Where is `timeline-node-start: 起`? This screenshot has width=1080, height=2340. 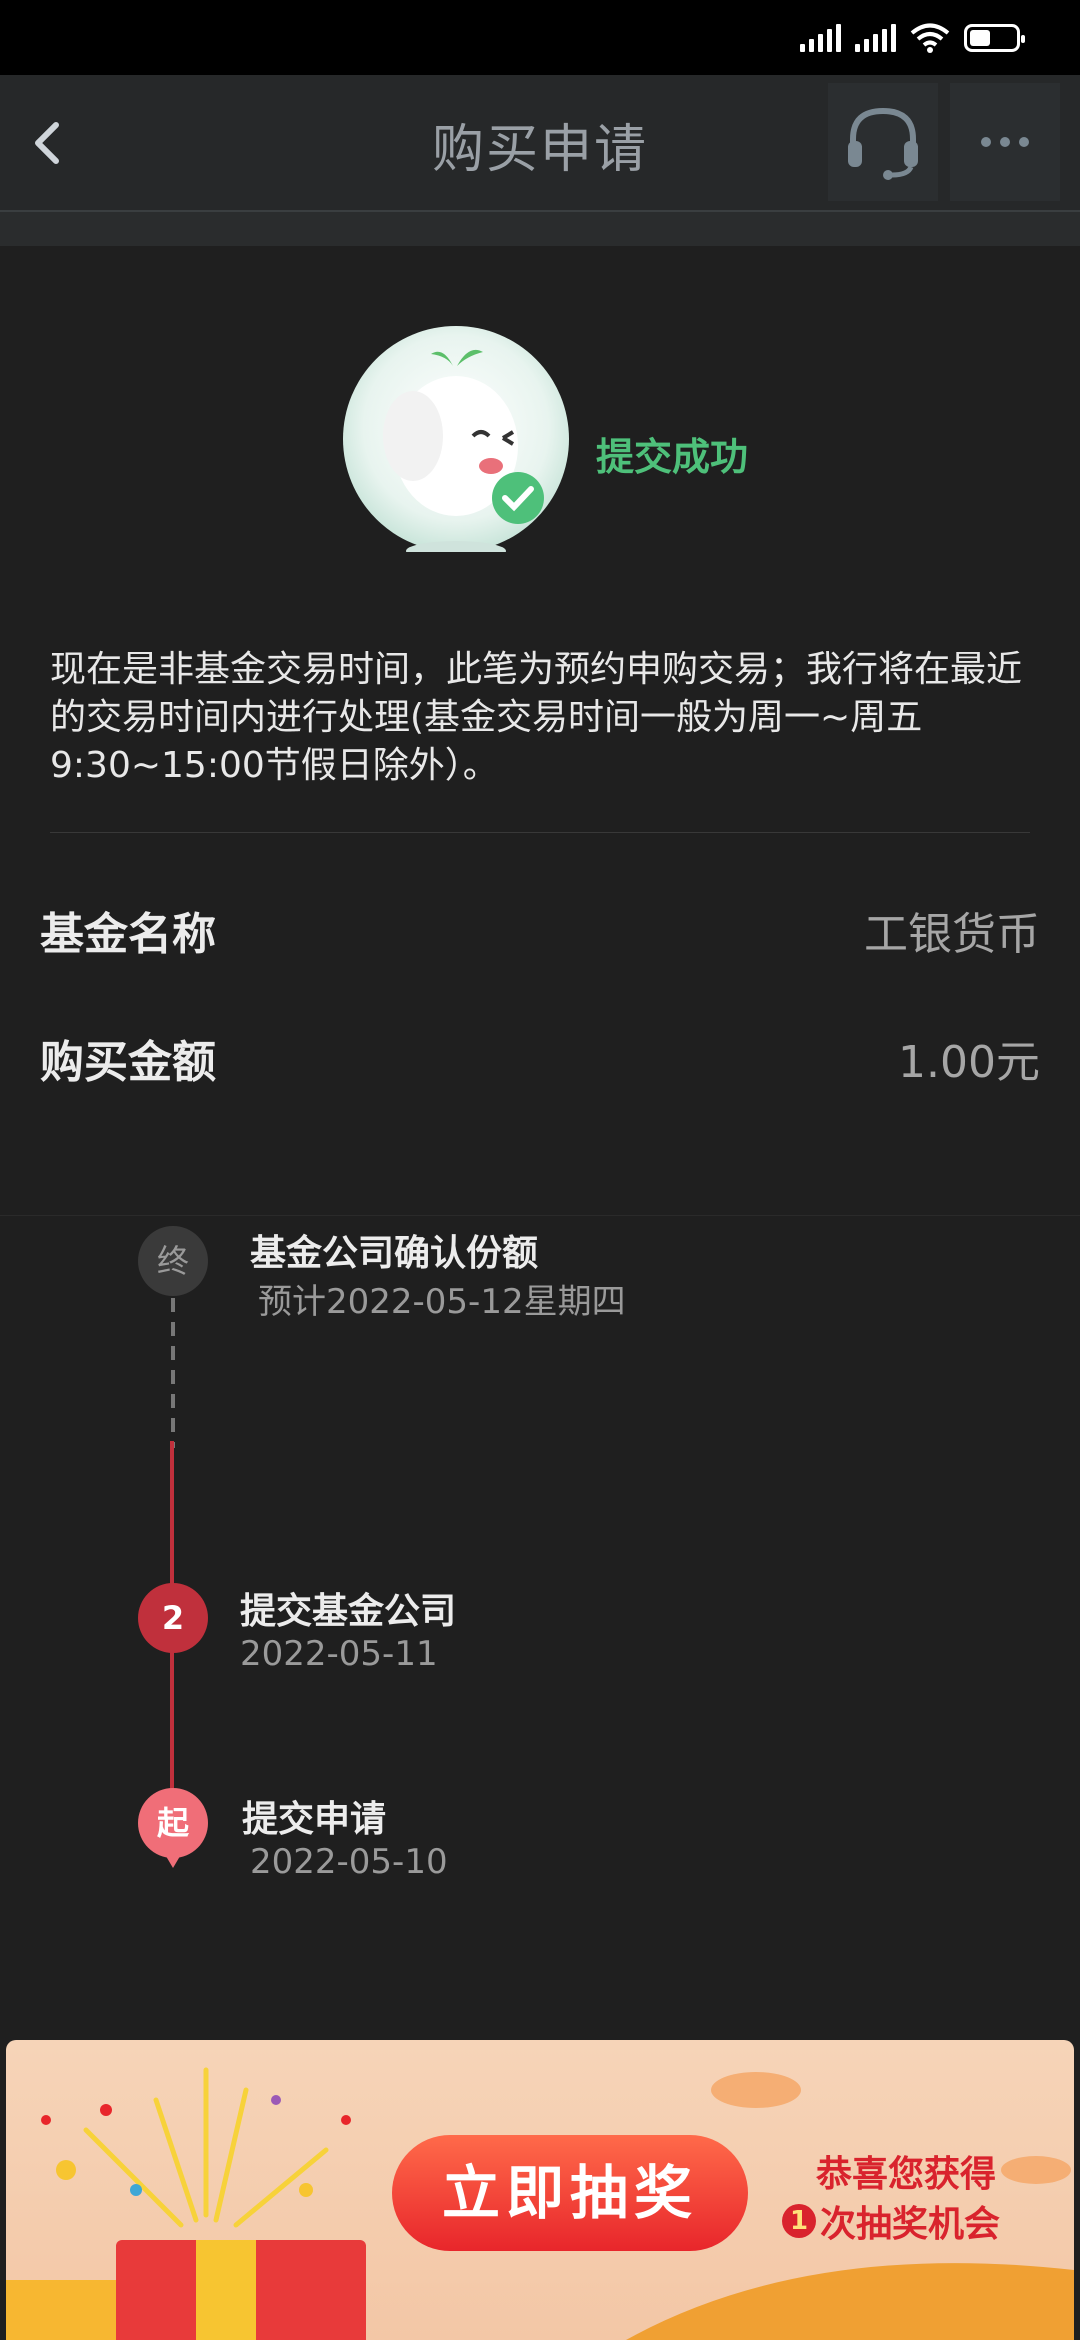 timeline-node-start: 起 is located at coordinates (173, 1828).